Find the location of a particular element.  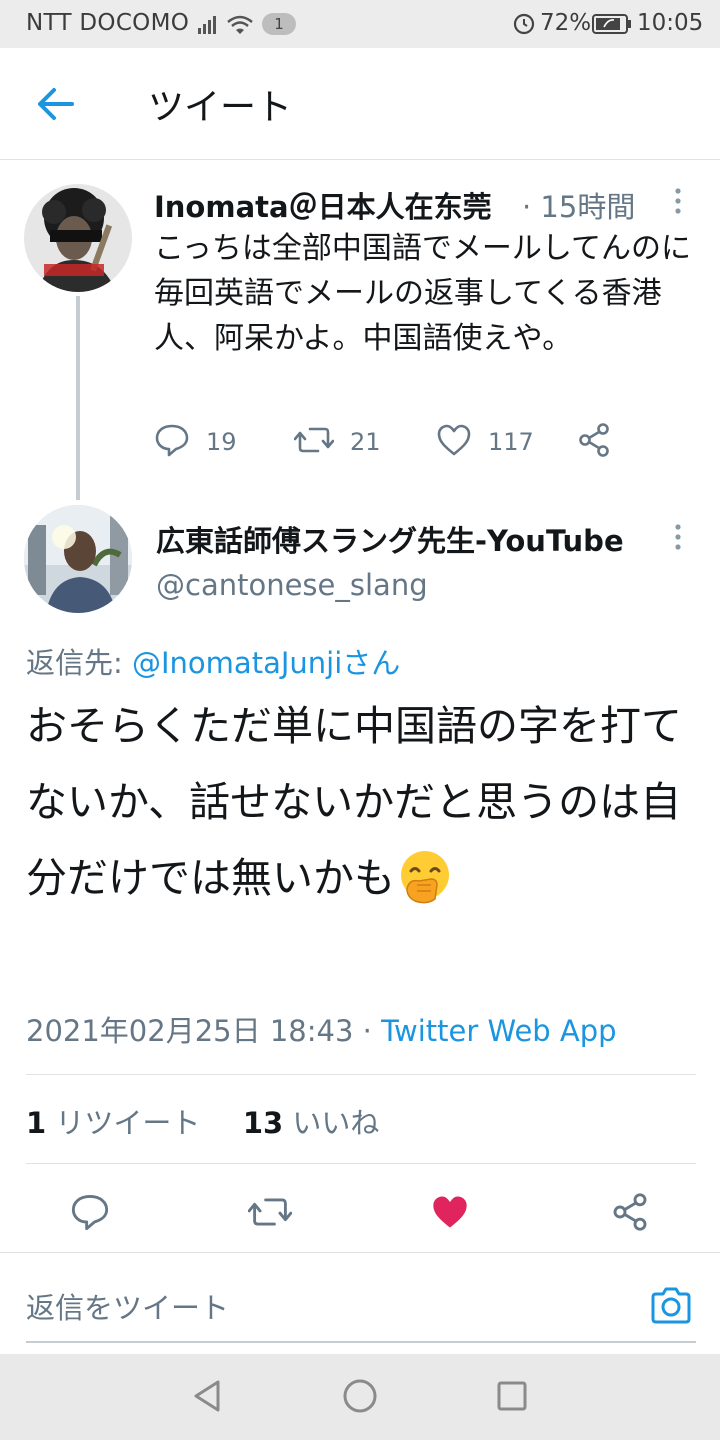

retweet-stat: 1 リツイート is located at coordinates (113, 1123).